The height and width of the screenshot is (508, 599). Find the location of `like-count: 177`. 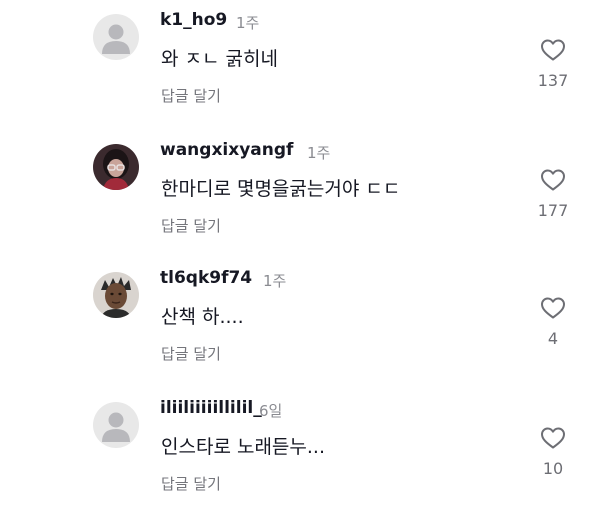

like-count: 177 is located at coordinates (553, 210).